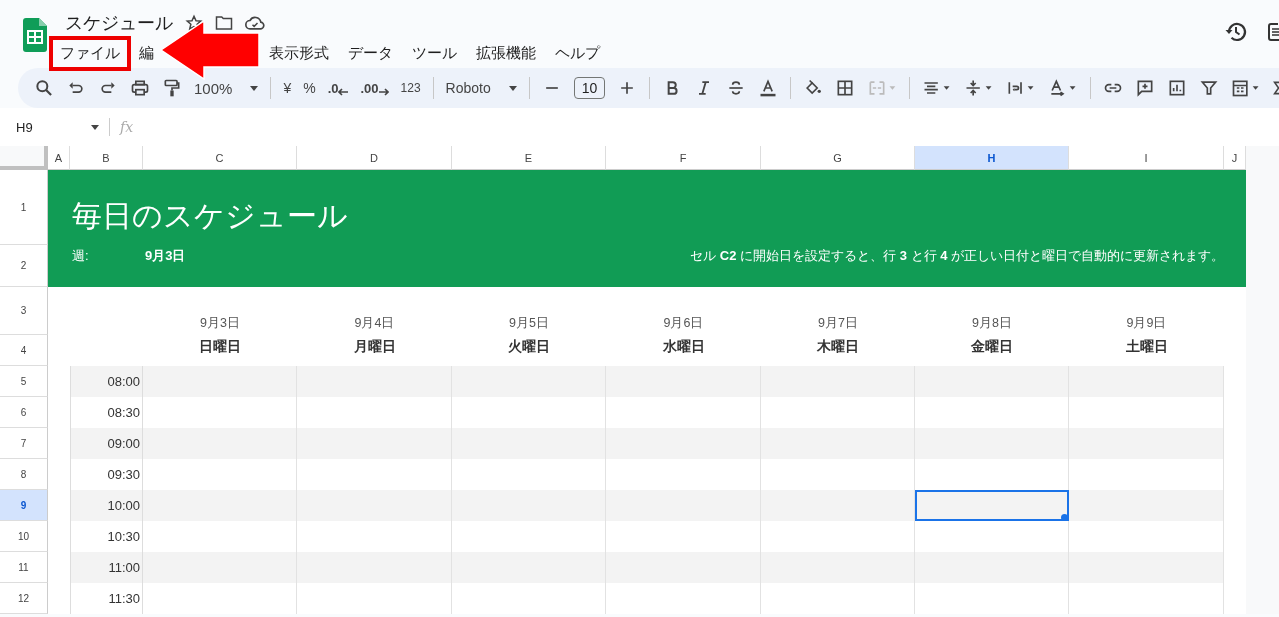 This screenshot has height=617, width=1279. Describe the element at coordinates (226, 88) in the screenshot. I see `zoom-select: 100%` at that location.